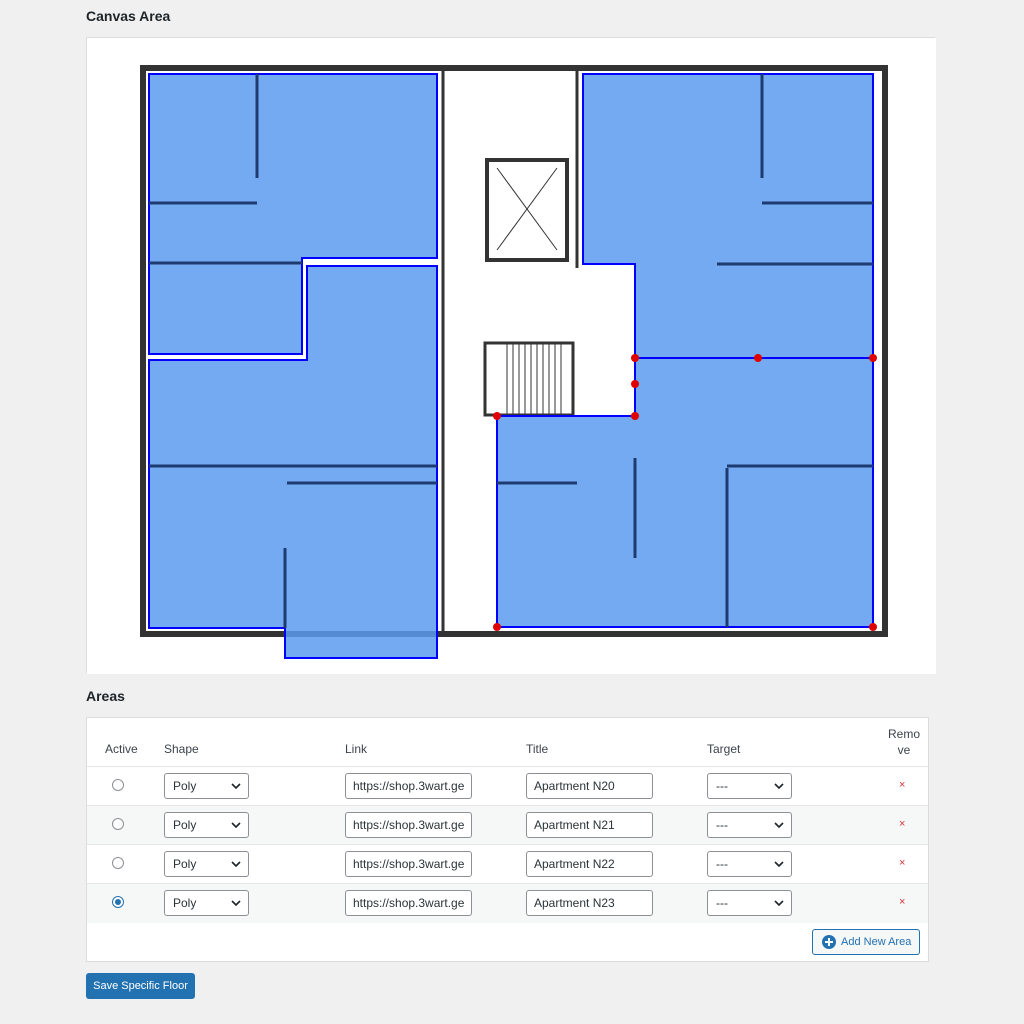  I want to click on header-target: Target, so click(724, 749).